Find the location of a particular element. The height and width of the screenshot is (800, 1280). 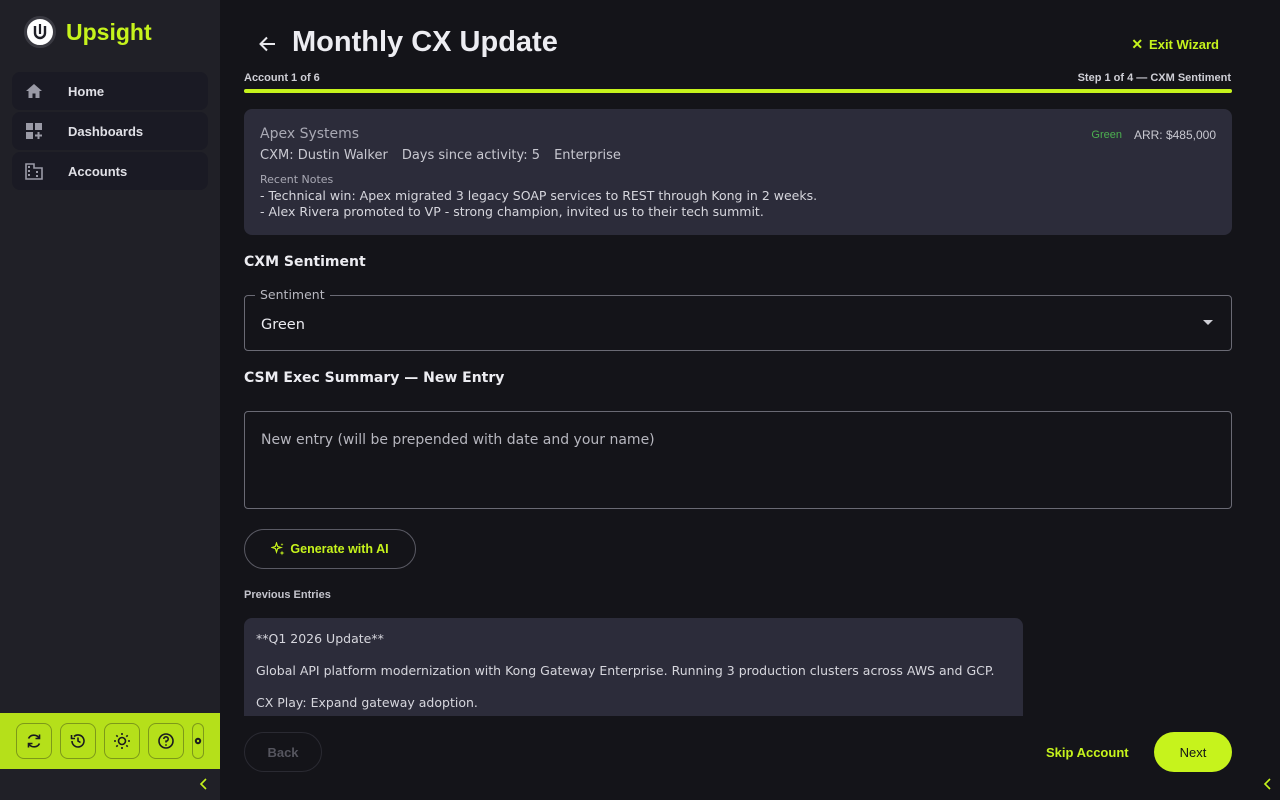

generate-with-ai-label: Generate with AI is located at coordinates (339, 549).